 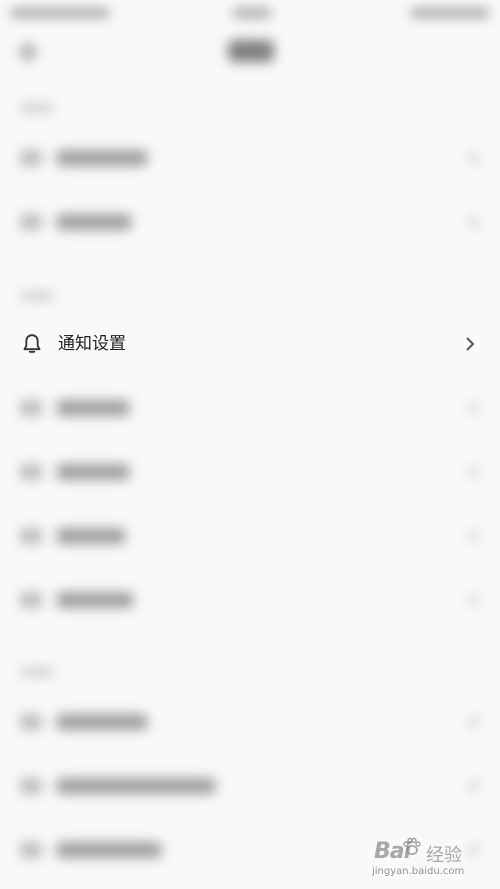 What do you see at coordinates (412, 846) in the screenshot?
I see `paw-icon` at bounding box center [412, 846].